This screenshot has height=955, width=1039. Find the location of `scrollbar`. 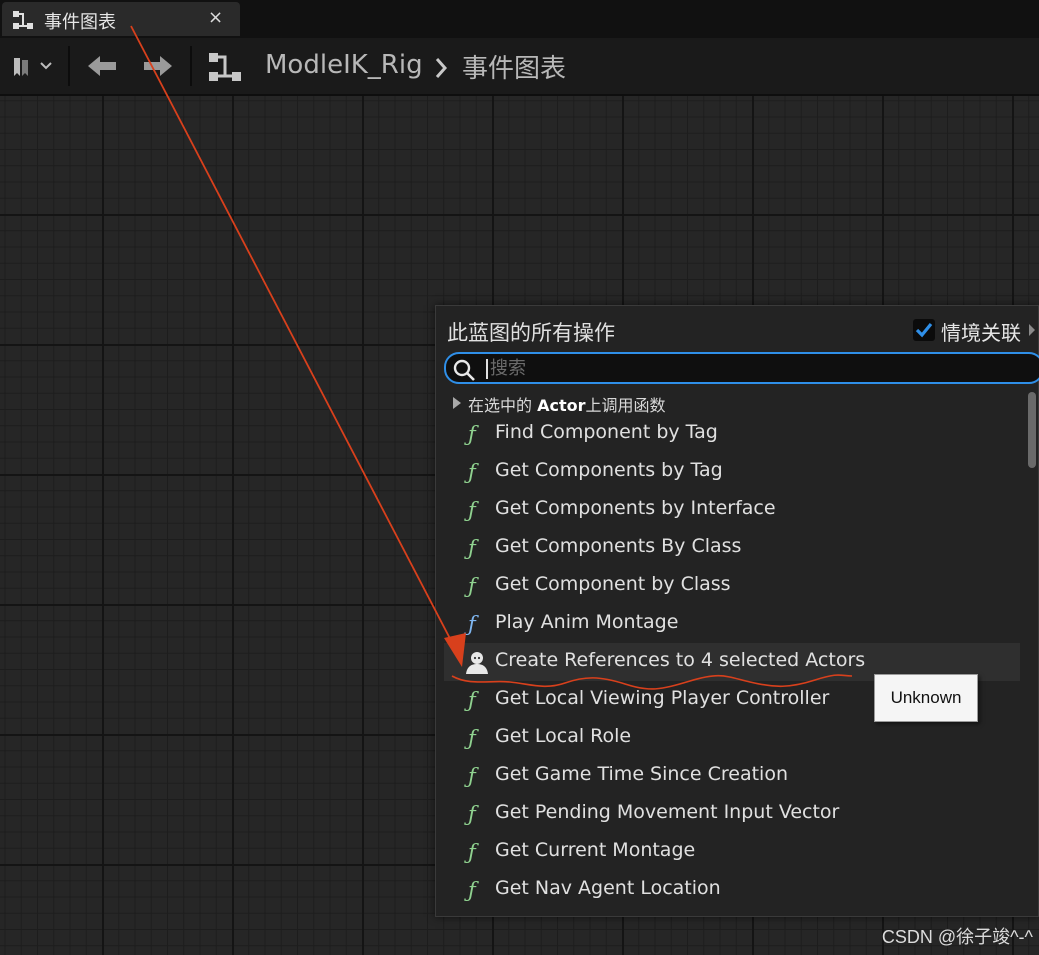

scrollbar is located at coordinates (1032, 647).